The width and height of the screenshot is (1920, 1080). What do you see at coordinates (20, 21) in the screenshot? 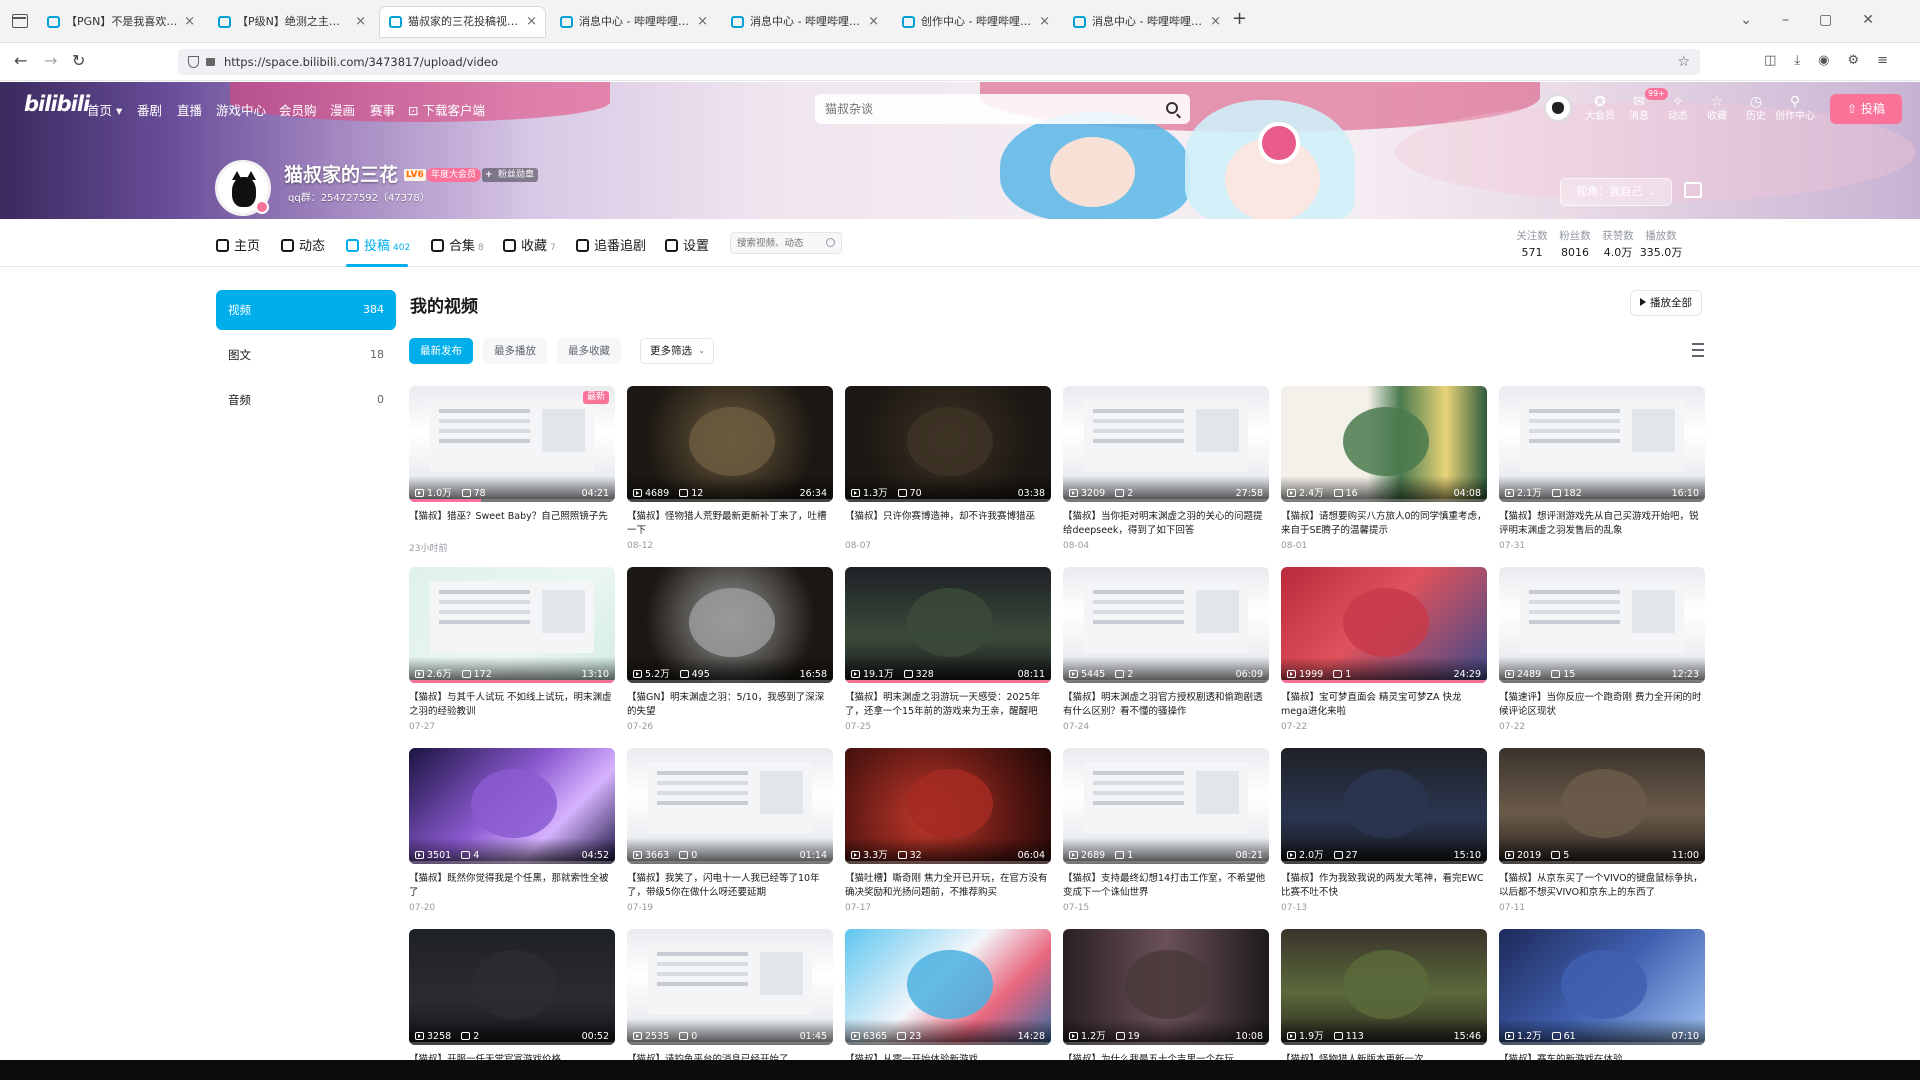
I see `sidebar-toggle-icon` at bounding box center [20, 21].